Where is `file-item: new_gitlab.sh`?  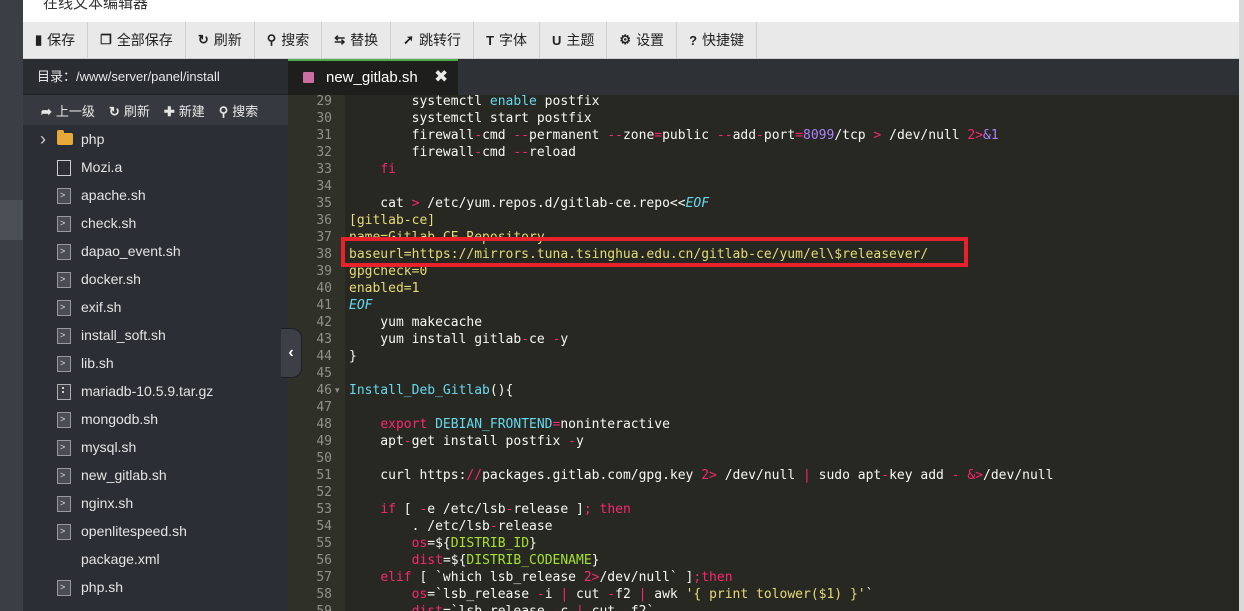
file-item: new_gitlab.sh is located at coordinates (155, 475).